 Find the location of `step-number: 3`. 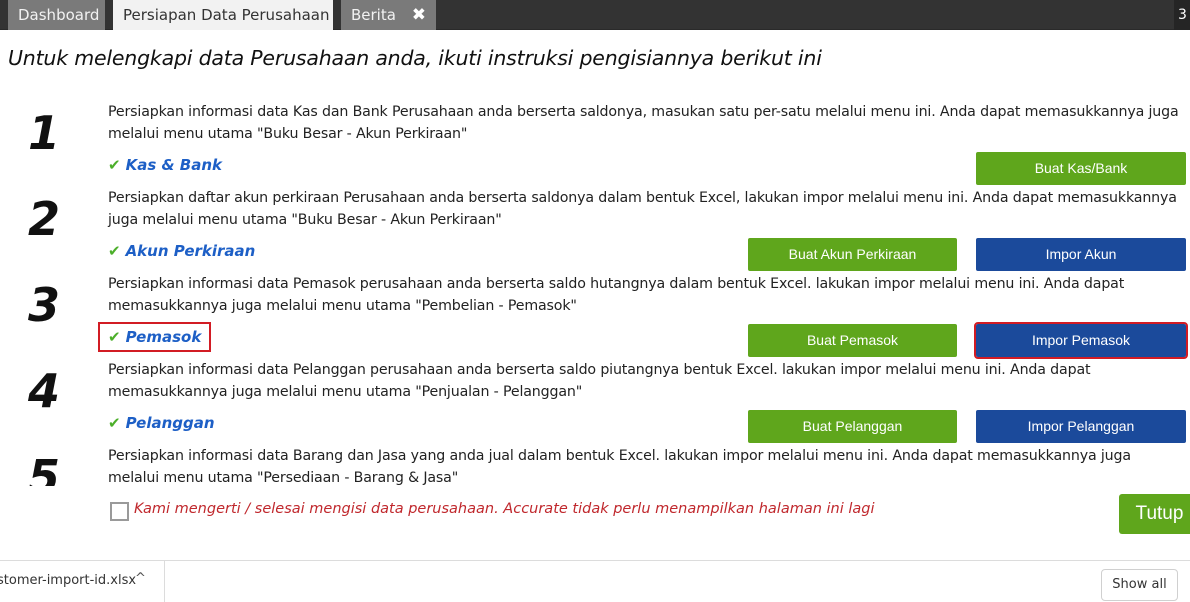

step-number: 3 is located at coordinates (44, 305).